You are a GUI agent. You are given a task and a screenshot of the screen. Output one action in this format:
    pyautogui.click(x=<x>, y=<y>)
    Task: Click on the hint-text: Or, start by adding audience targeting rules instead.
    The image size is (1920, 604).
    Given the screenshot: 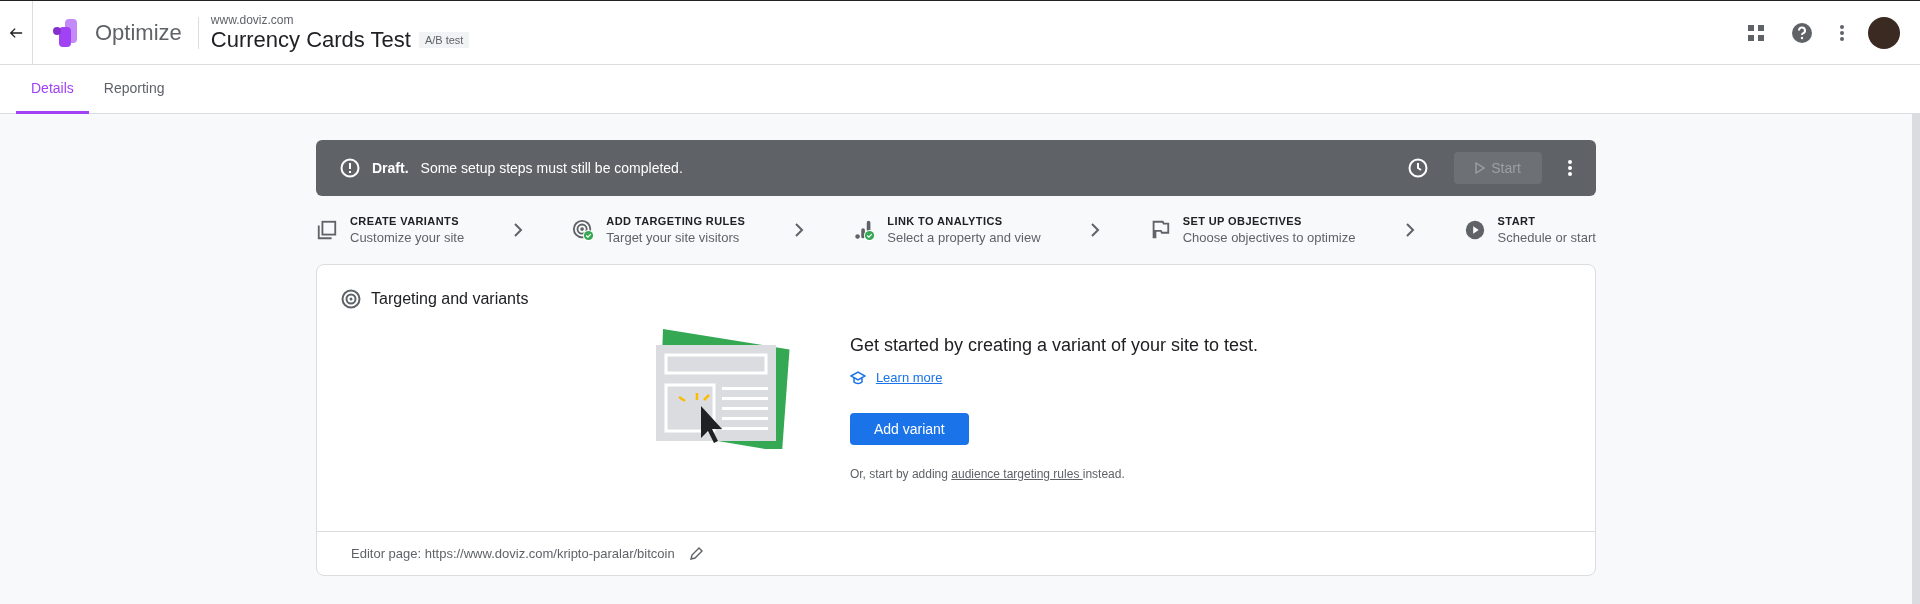 What is the action you would take?
    pyautogui.click(x=987, y=474)
    